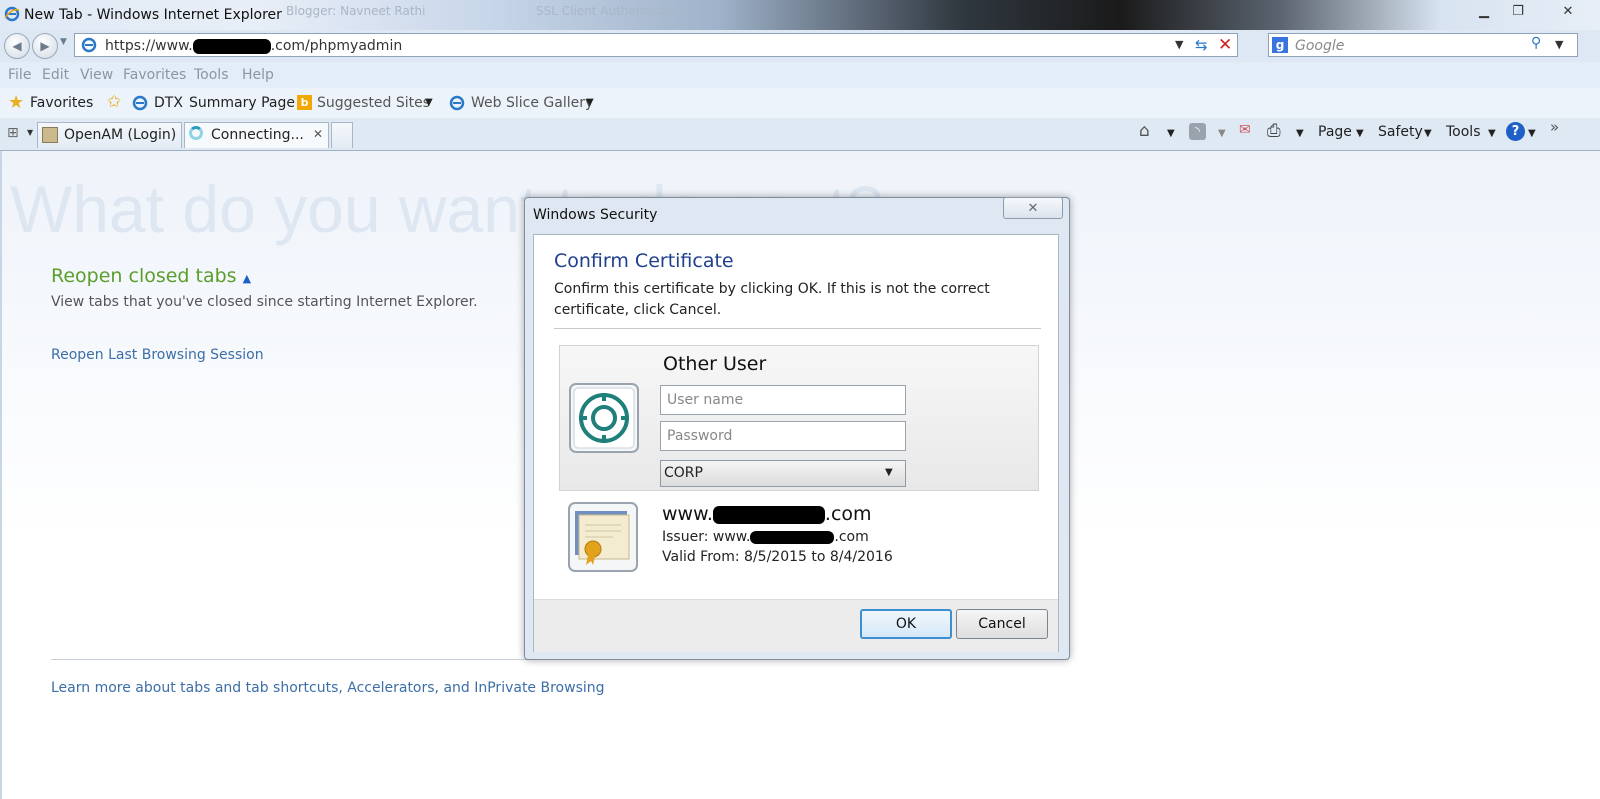  What do you see at coordinates (154, 75) in the screenshot?
I see `menu-favorites: Favorites` at bounding box center [154, 75].